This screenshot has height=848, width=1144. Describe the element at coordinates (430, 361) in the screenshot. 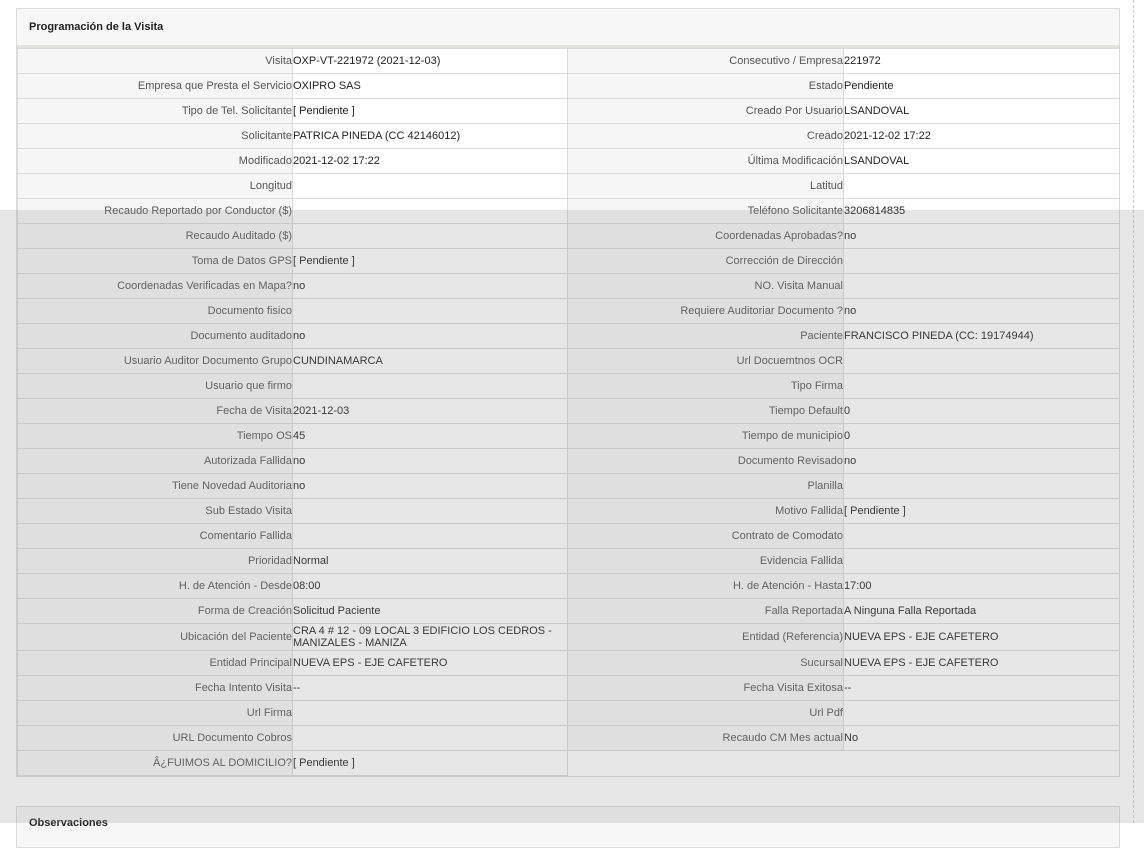

I see `field-value: CUNDINAMARCA` at that location.